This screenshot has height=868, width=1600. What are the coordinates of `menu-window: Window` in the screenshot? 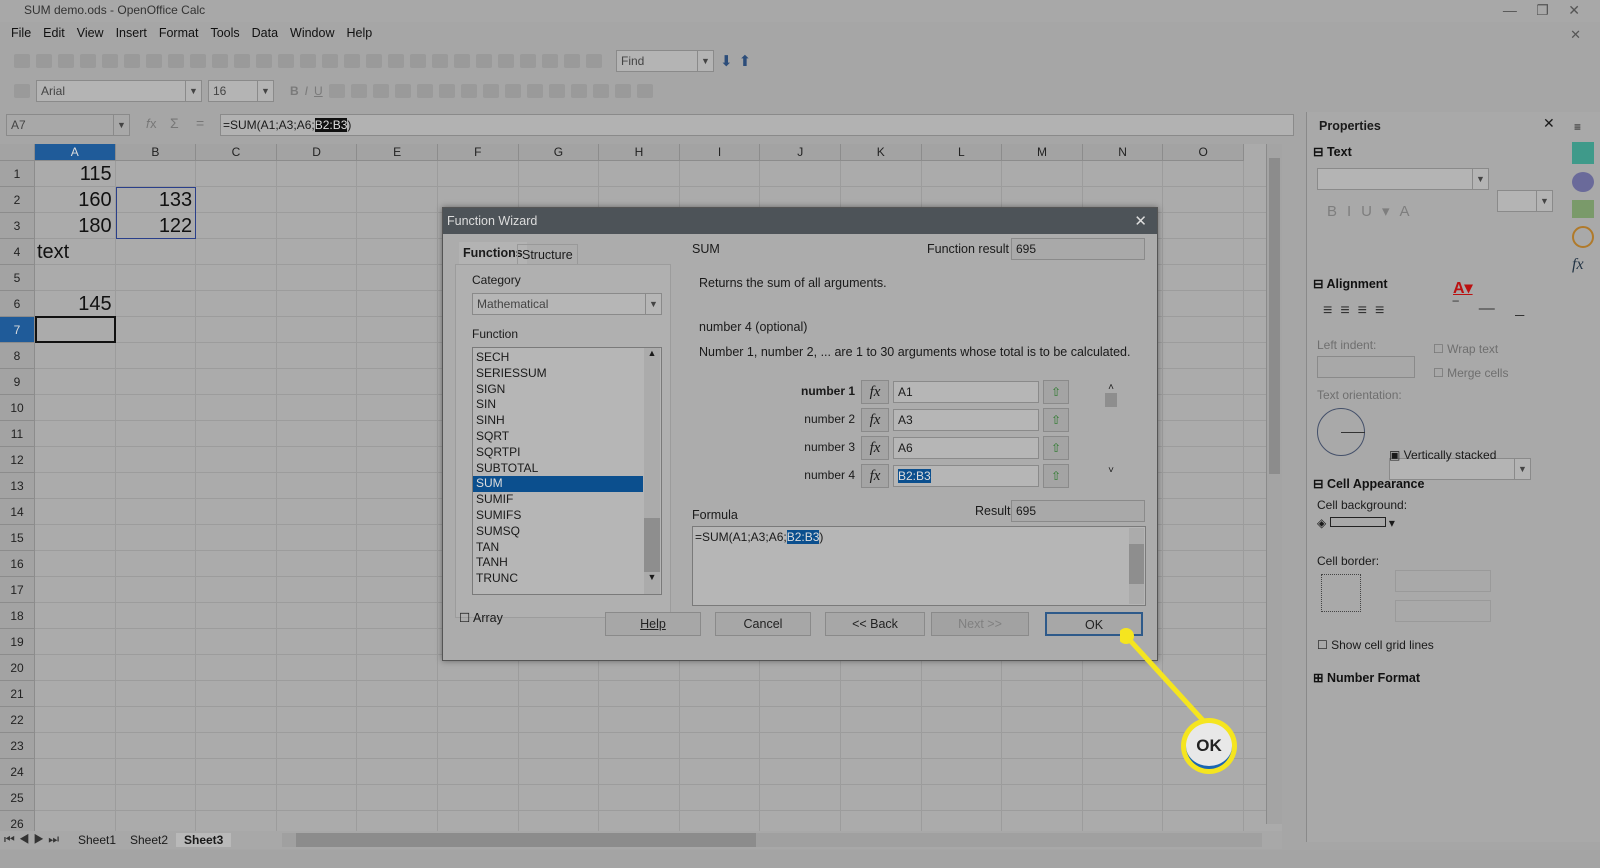 It's located at (312, 34).